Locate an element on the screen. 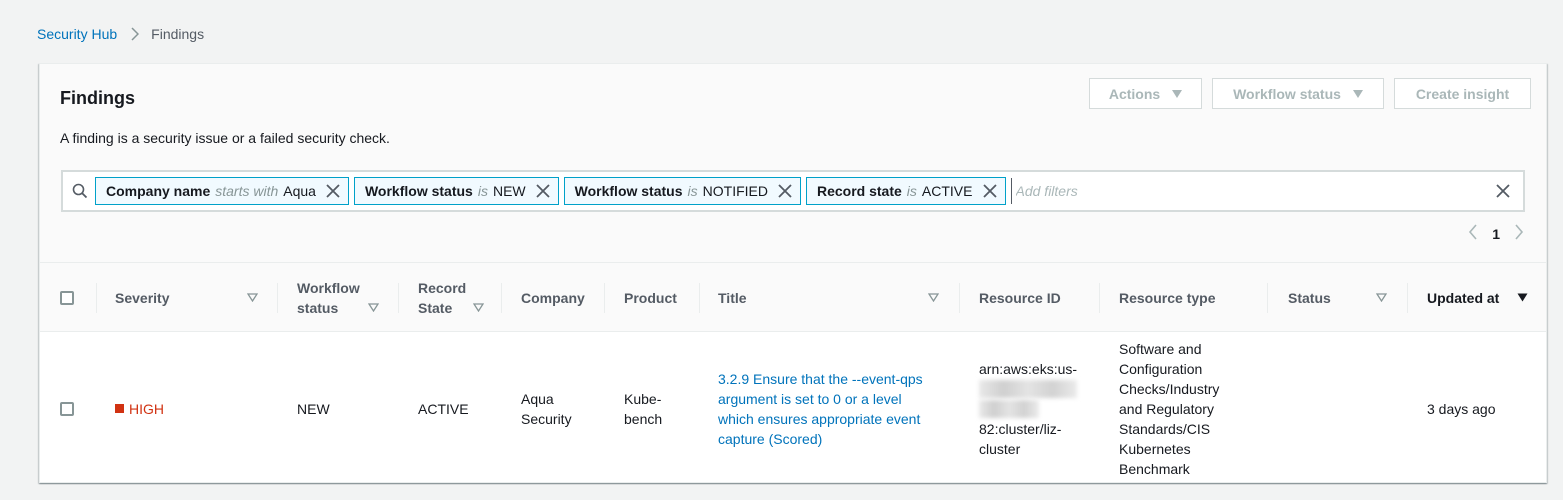 The height and width of the screenshot is (500, 1563). workflow-status-button-label: Workflow status is located at coordinates (1287, 93).